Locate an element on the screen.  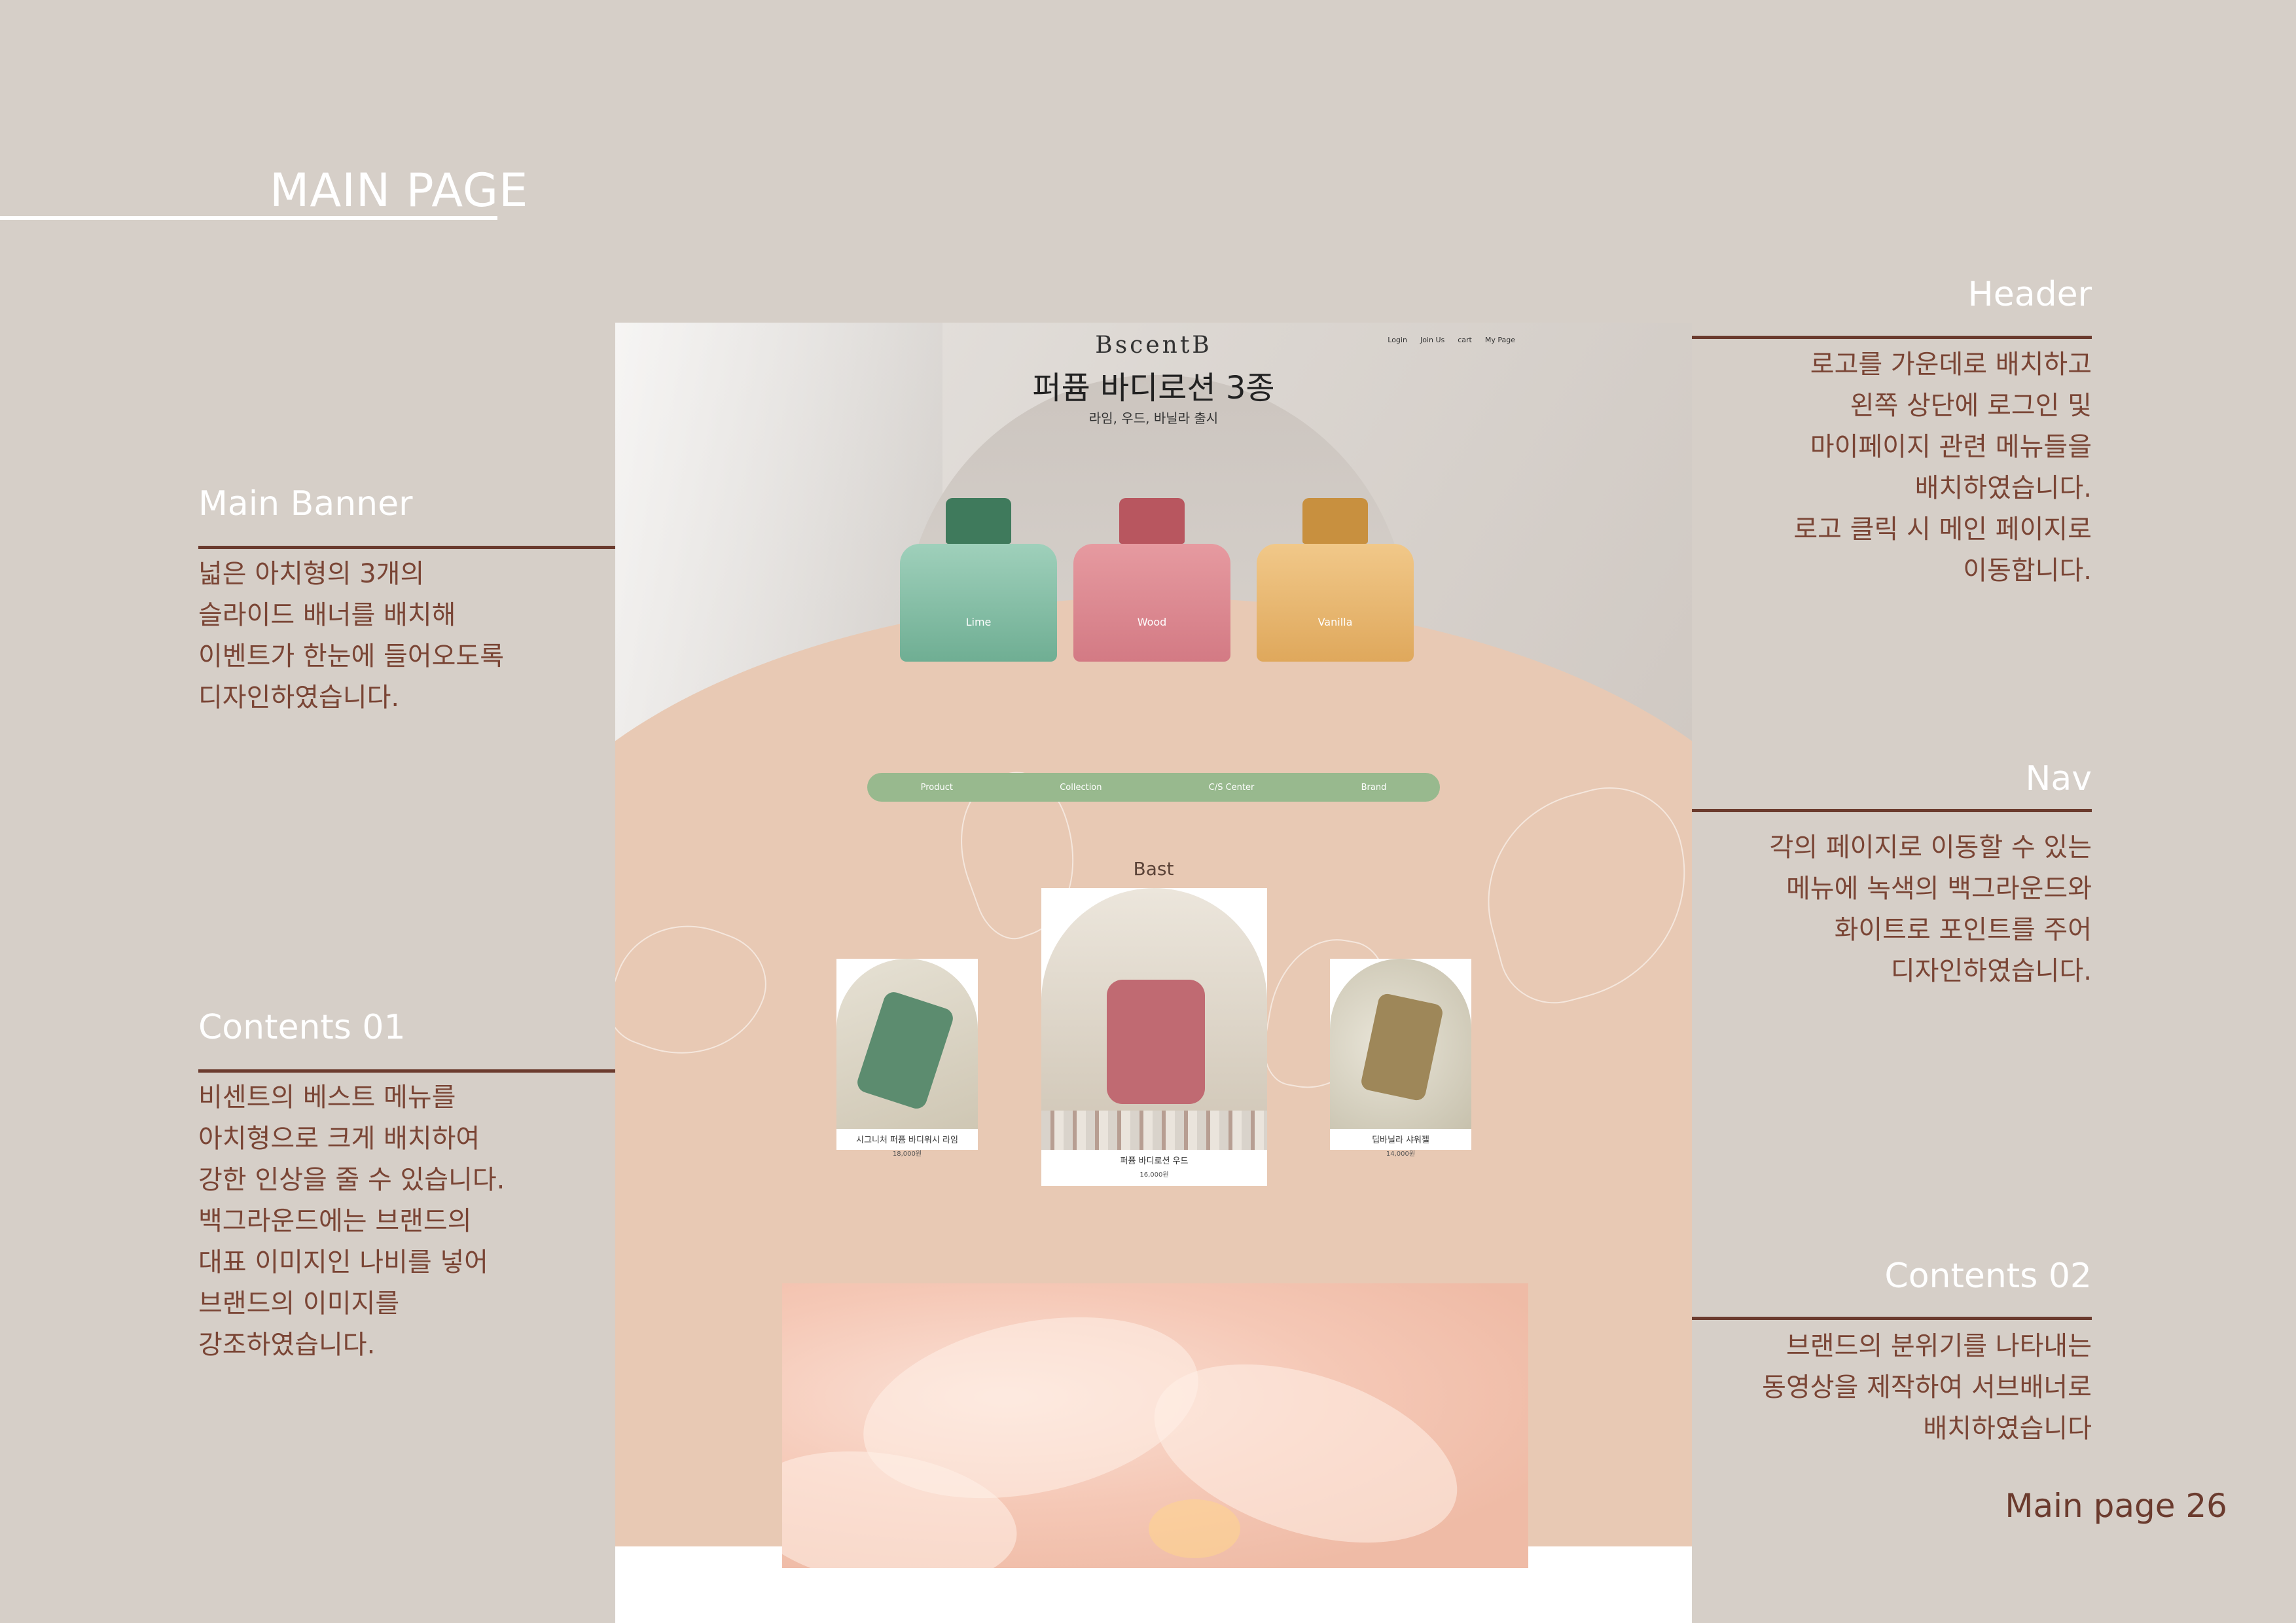
product-price: 14,000원 is located at coordinates (1401, 1154).